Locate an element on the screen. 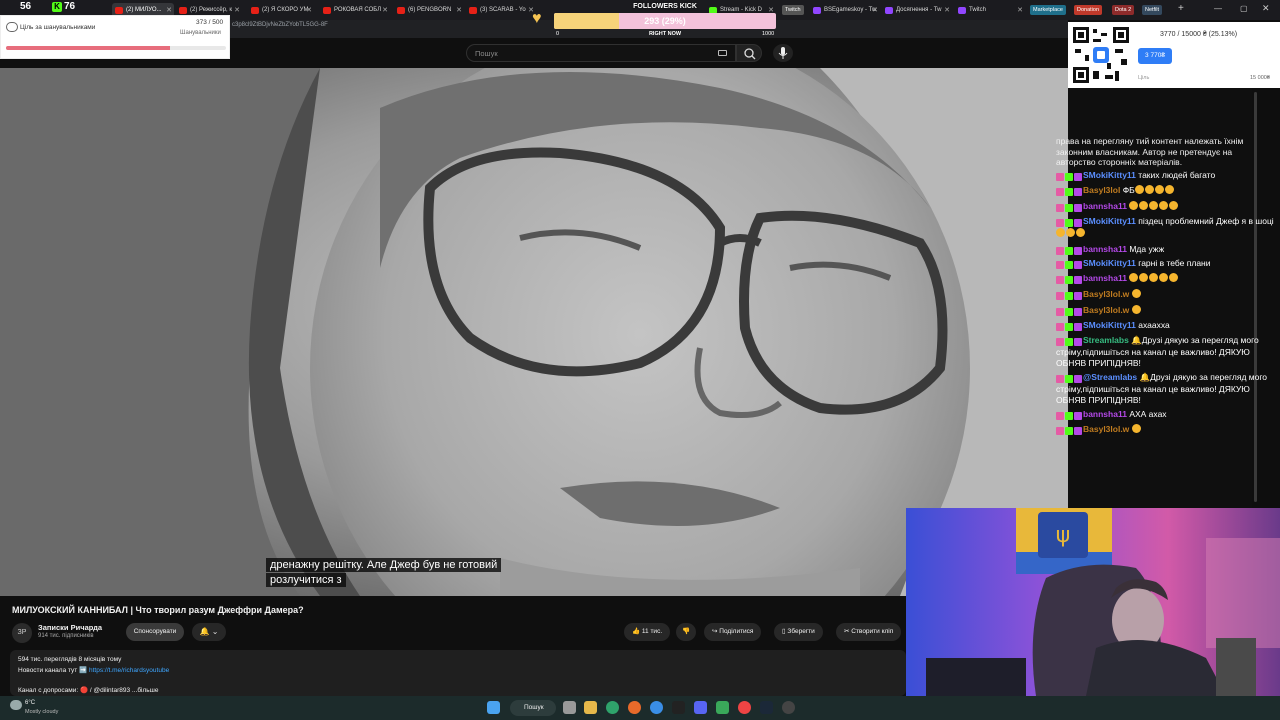 The width and height of the screenshot is (1280, 720). followers-mid-label: RIGHT NOW is located at coordinates (665, 34).